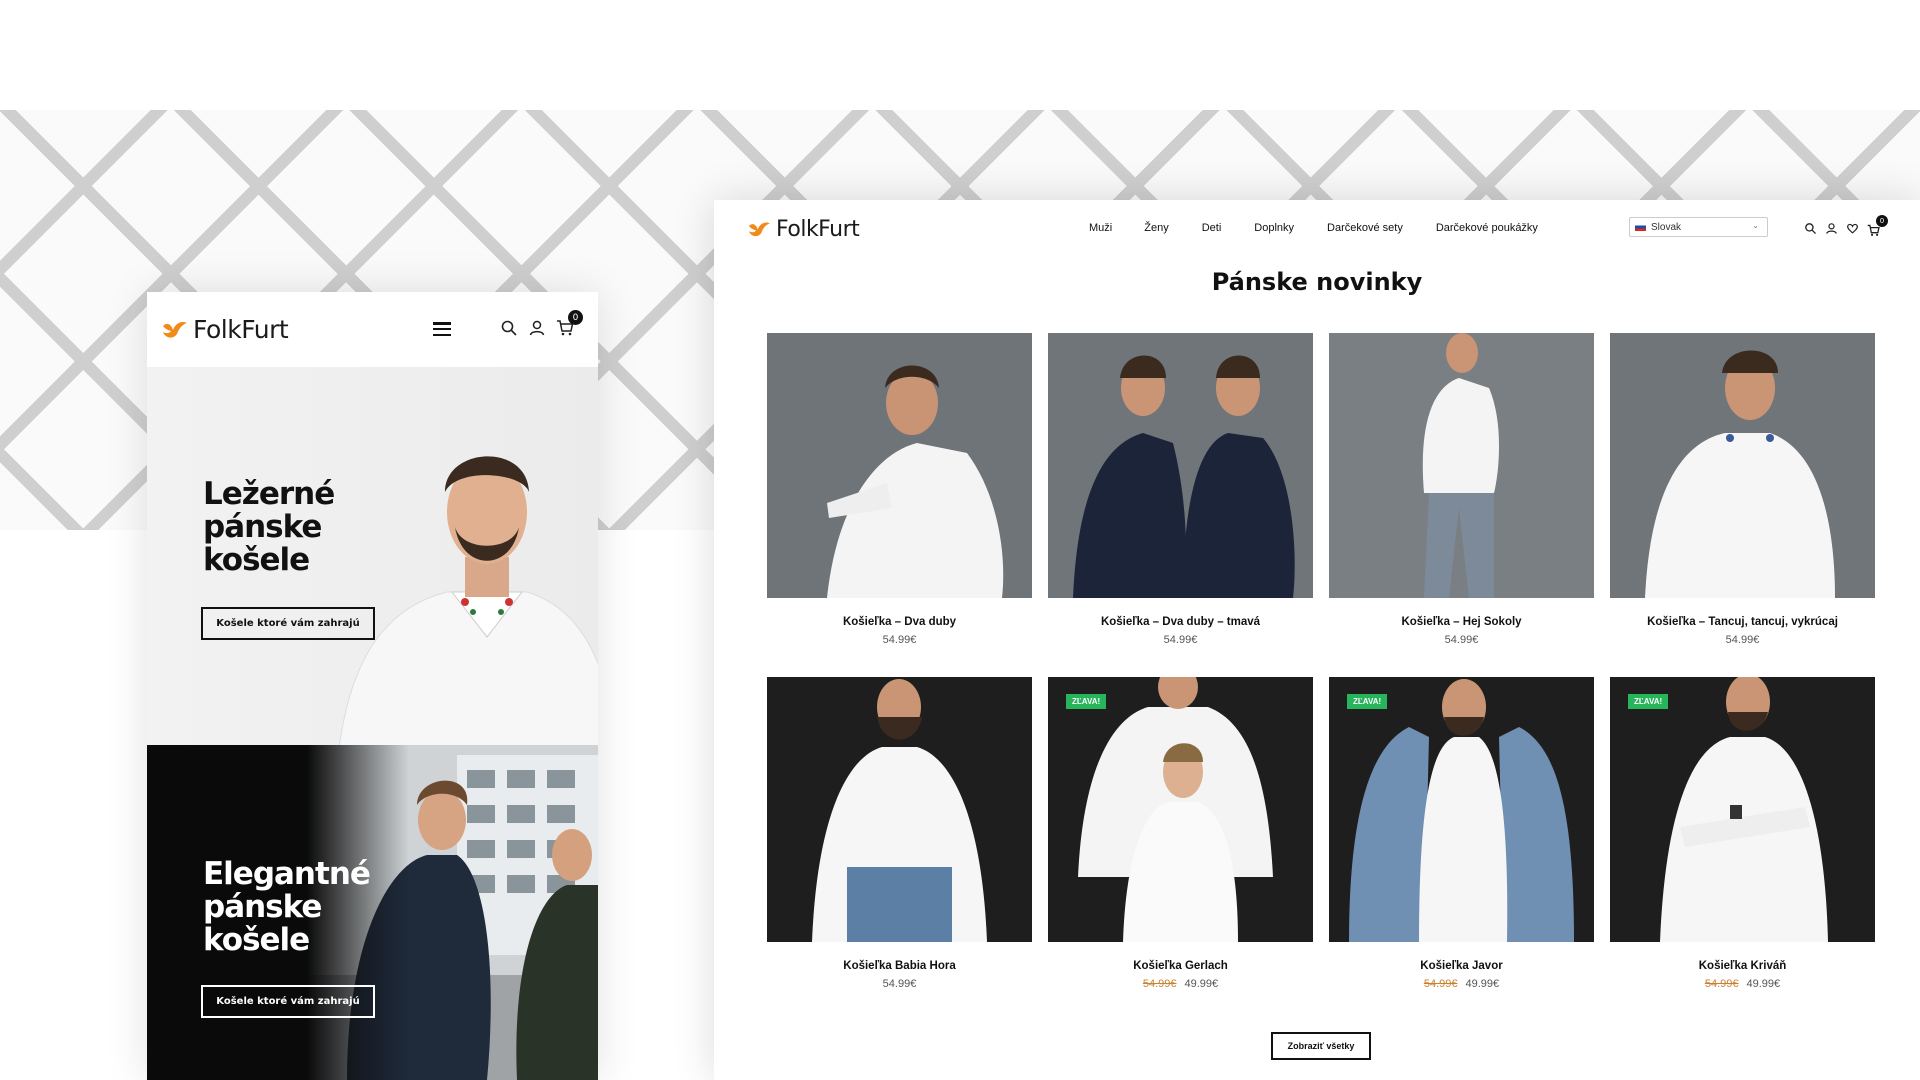  What do you see at coordinates (899, 966) in the screenshot?
I see `product-name: Košieľka Babia Hora` at bounding box center [899, 966].